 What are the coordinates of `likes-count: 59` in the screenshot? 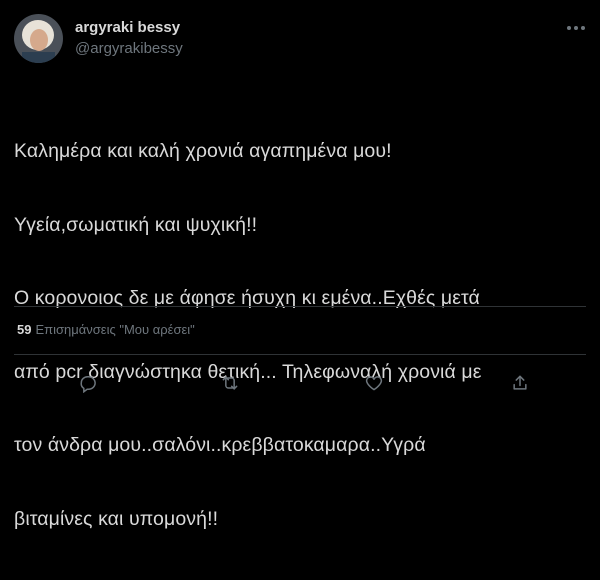 It's located at (24, 329).